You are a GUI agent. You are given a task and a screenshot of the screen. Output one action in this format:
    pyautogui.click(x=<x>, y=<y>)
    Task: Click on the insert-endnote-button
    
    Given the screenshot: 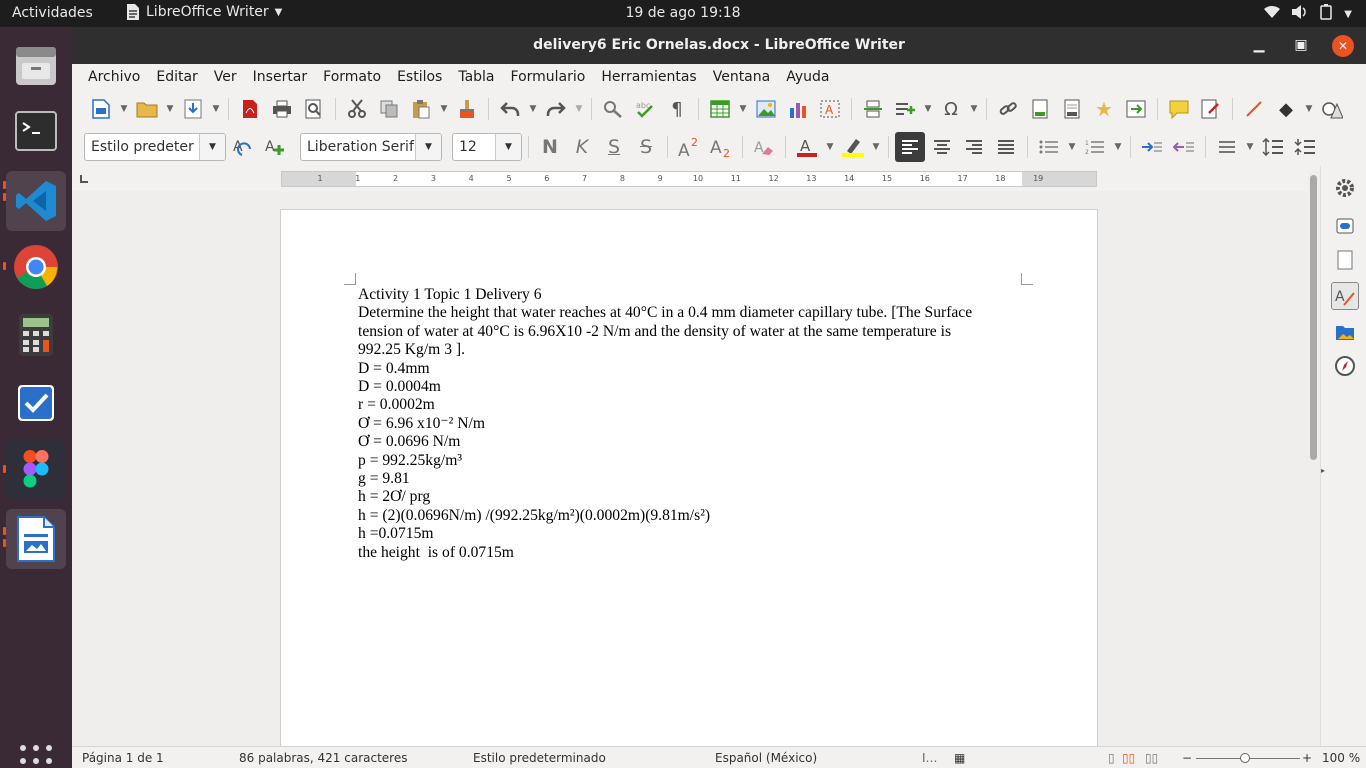 What is the action you would take?
    pyautogui.click(x=1072, y=109)
    